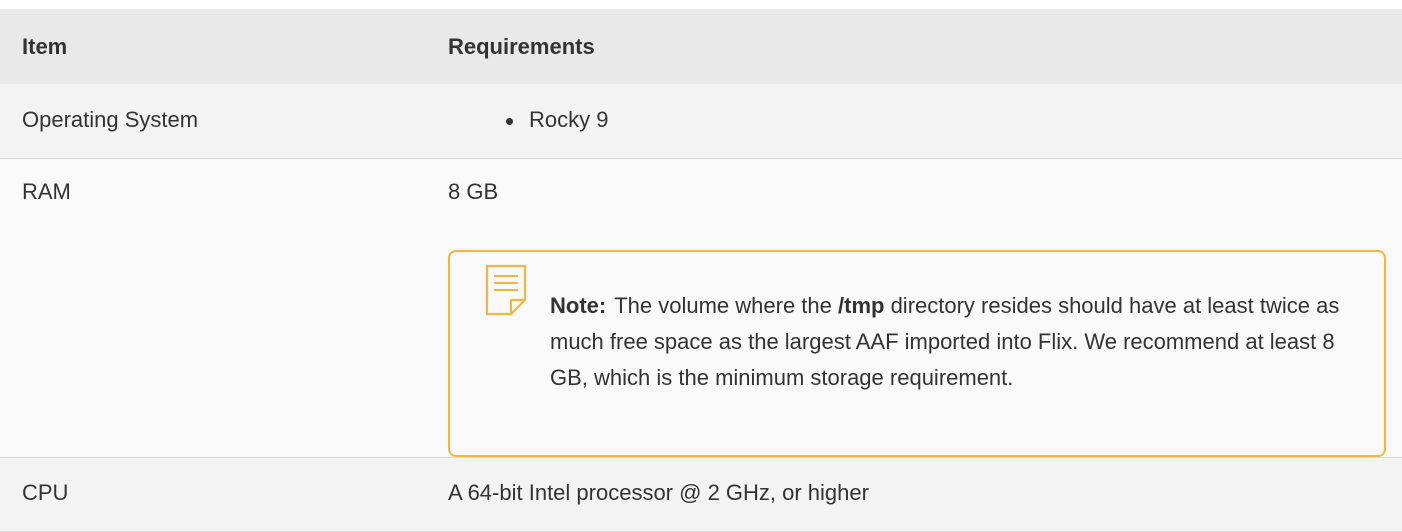 The height and width of the screenshot is (532, 1402). Describe the element at coordinates (726, 305) in the screenshot. I see `note-text-before: The volume where the` at that location.